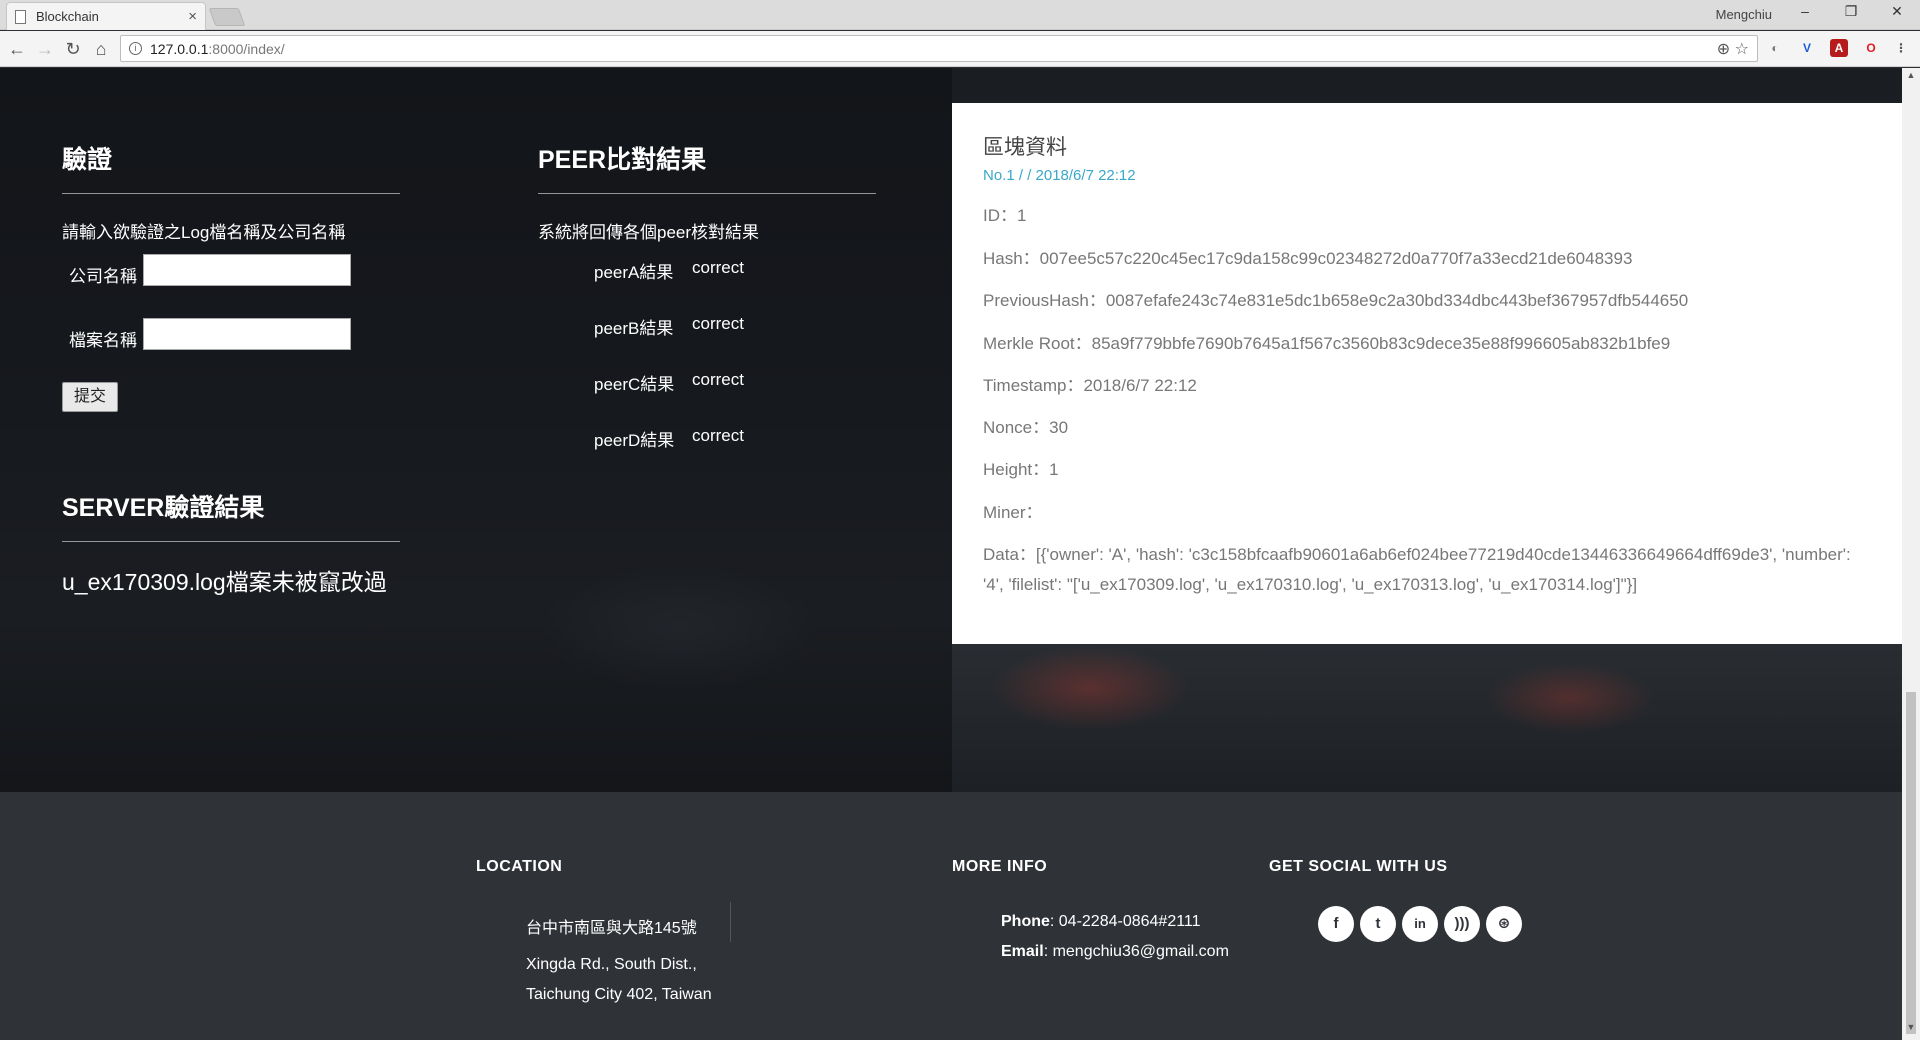 Image resolution: width=1920 pixels, height=1040 pixels. Describe the element at coordinates (1775, 48) in the screenshot. I see `extension-icon: ◐` at that location.